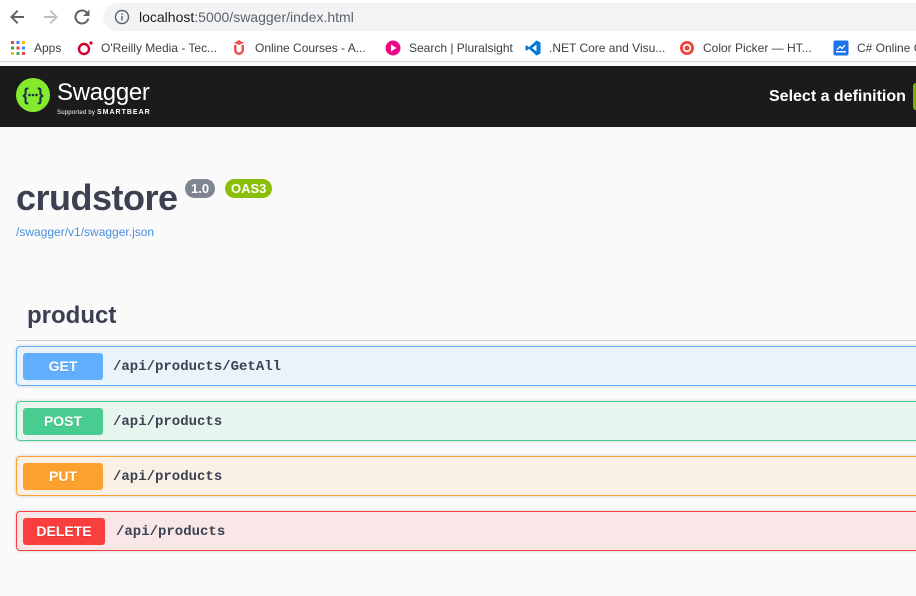  What do you see at coordinates (82, 17) in the screenshot?
I see `reload-icon` at bounding box center [82, 17].